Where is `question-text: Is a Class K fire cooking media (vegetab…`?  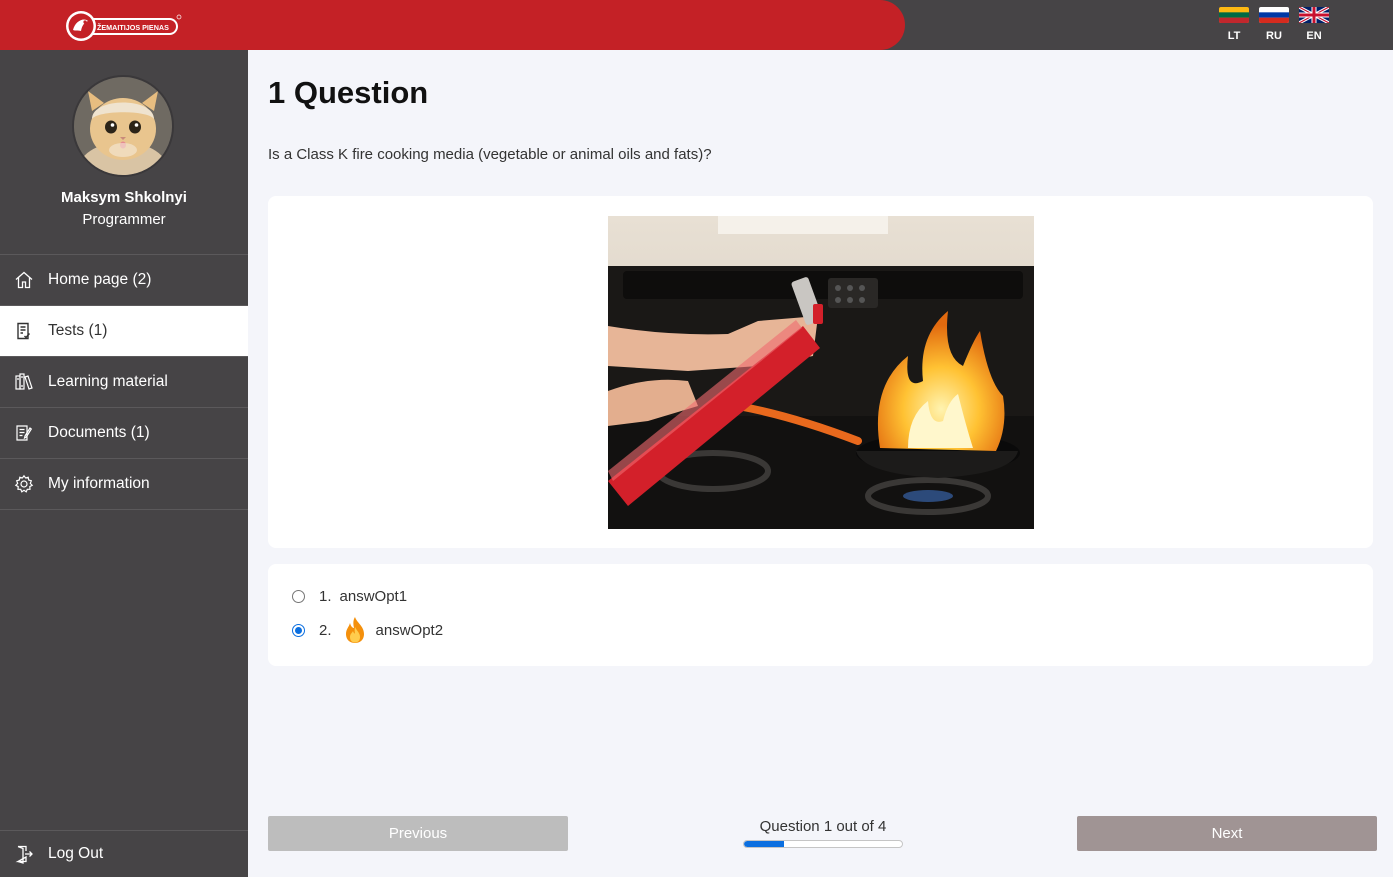
question-text: Is a Class K fire cooking media (vegetab… is located at coordinates (490, 154).